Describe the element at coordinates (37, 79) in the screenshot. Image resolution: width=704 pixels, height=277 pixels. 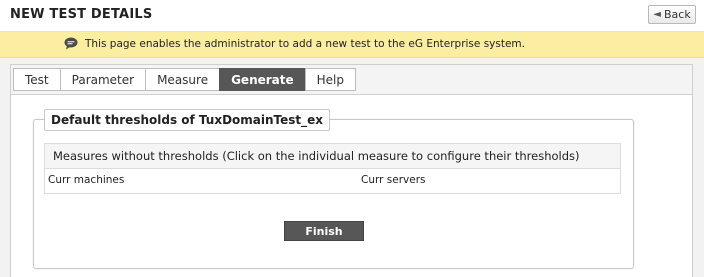
I see `tab-test: Test` at that location.